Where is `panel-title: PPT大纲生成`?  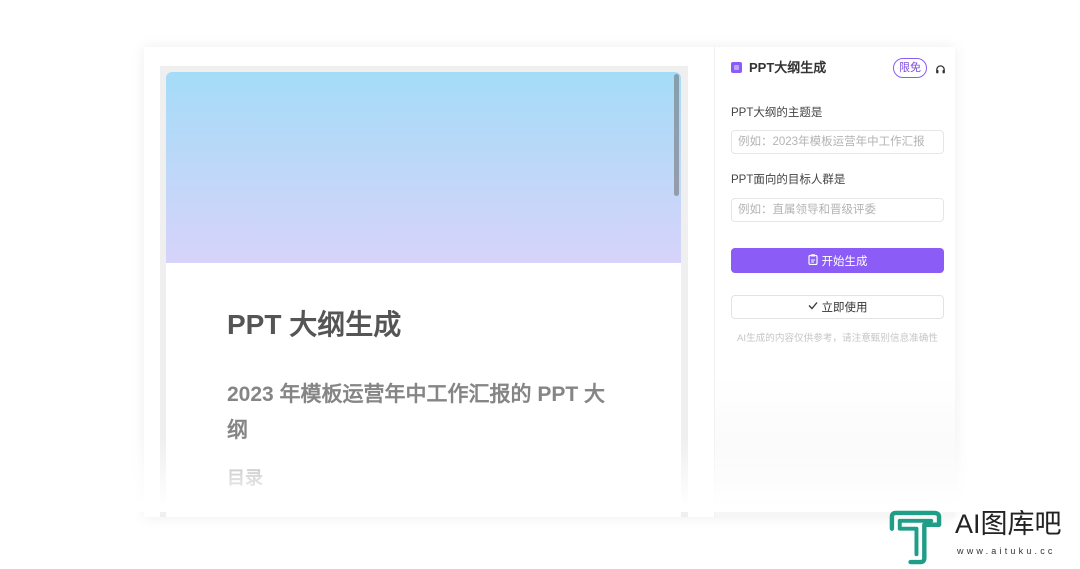 panel-title: PPT大纲生成 is located at coordinates (788, 67).